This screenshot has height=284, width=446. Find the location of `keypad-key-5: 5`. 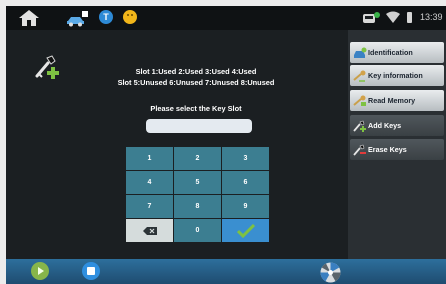

keypad-key-5: 5 is located at coordinates (197, 182).